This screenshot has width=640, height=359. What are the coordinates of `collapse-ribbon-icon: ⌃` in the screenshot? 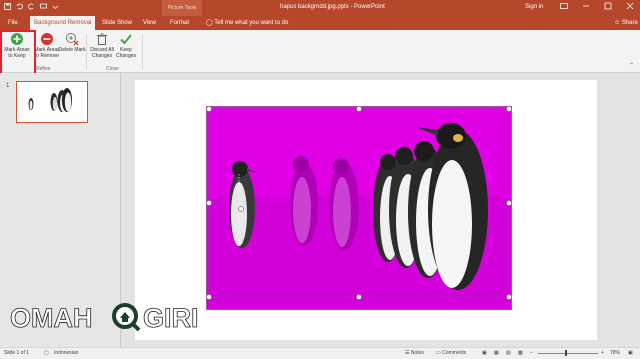 It's located at (631, 65).